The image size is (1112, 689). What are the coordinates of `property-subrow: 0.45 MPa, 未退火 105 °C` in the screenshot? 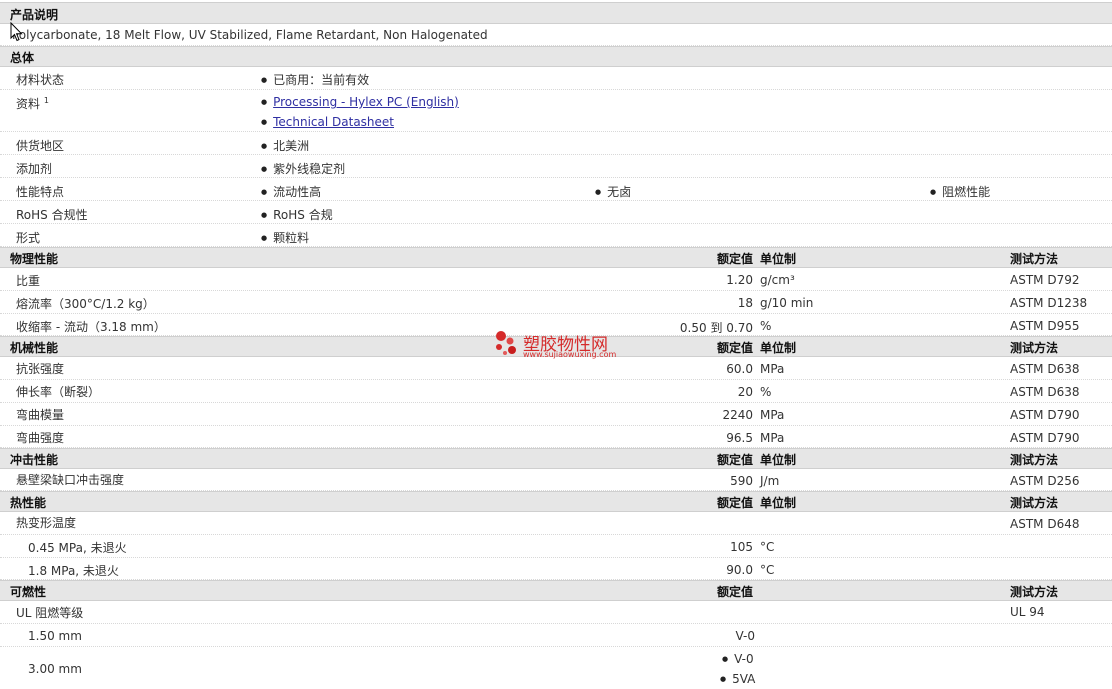 It's located at (556, 546).